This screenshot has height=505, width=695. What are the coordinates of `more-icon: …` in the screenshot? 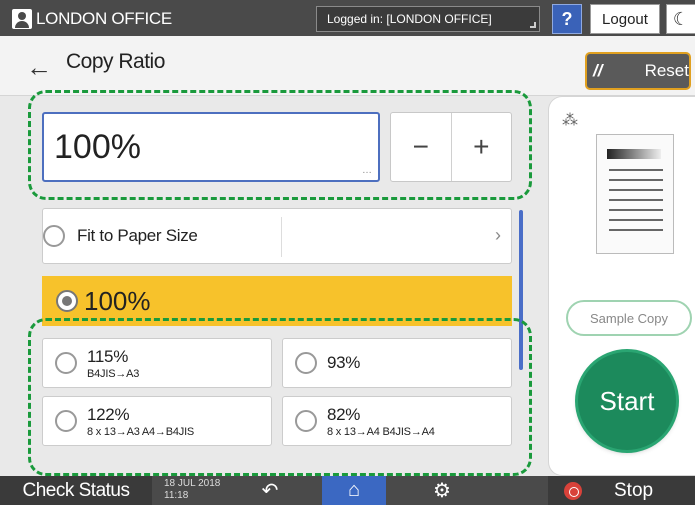 It's located at (367, 170).